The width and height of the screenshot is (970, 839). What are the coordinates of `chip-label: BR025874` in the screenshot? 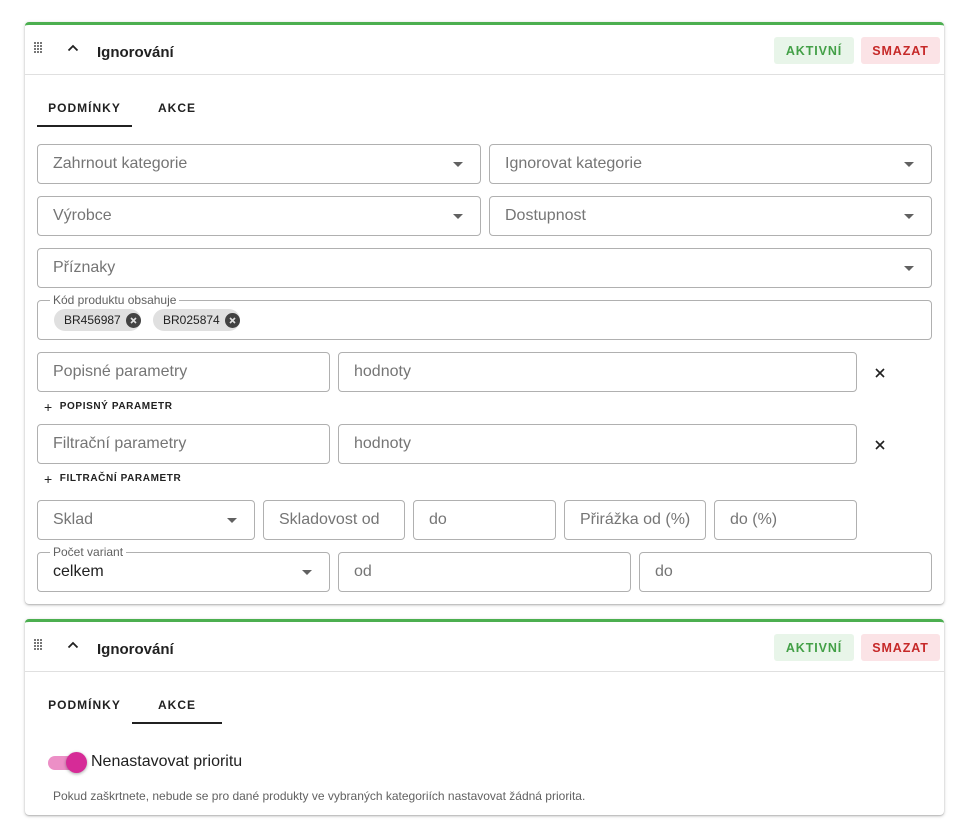 It's located at (191, 320).